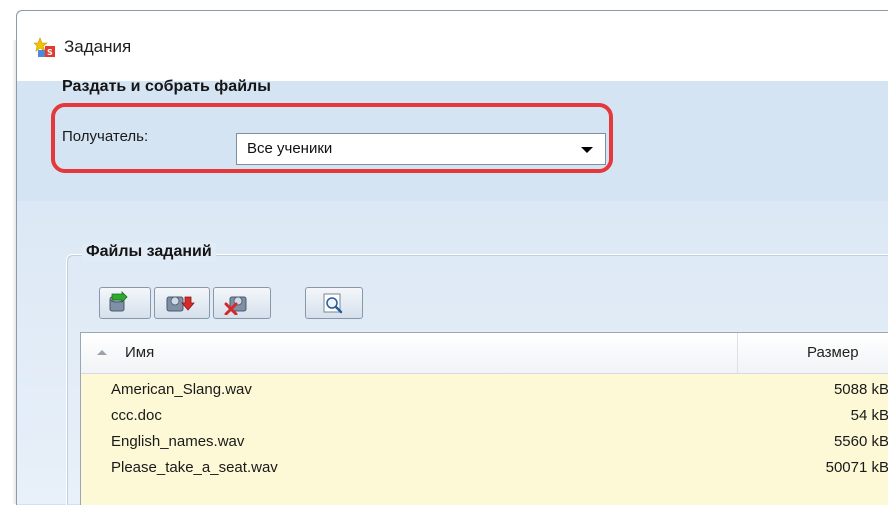 This screenshot has height=505, width=888. I want to click on recipient-dropdown: Все ученики, so click(421, 149).